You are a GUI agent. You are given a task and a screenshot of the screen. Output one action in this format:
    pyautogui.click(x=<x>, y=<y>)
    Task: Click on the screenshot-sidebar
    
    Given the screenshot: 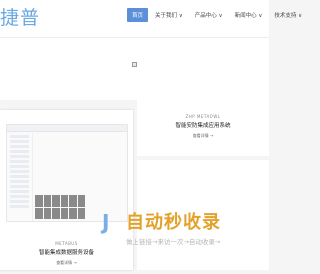 What is the action you would take?
    pyautogui.click(x=20, y=177)
    